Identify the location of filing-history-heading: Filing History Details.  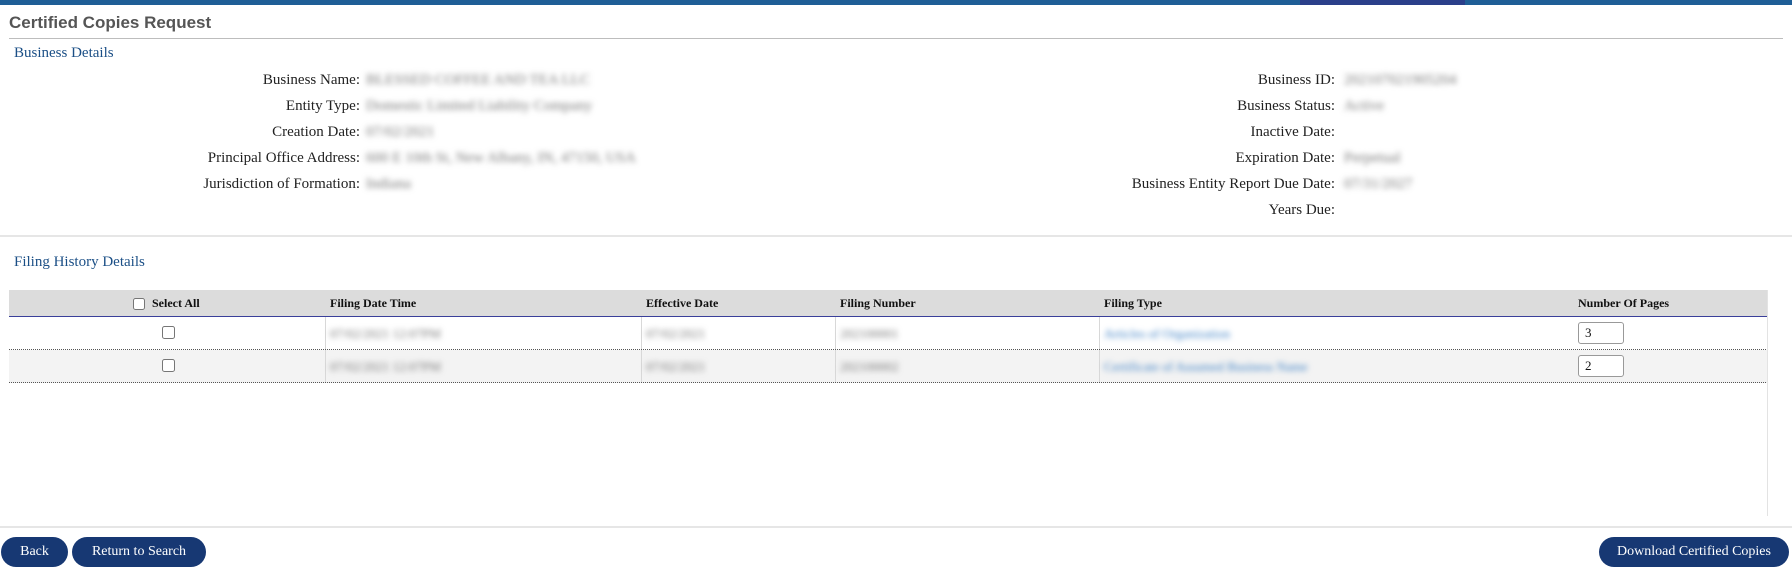
(79, 262).